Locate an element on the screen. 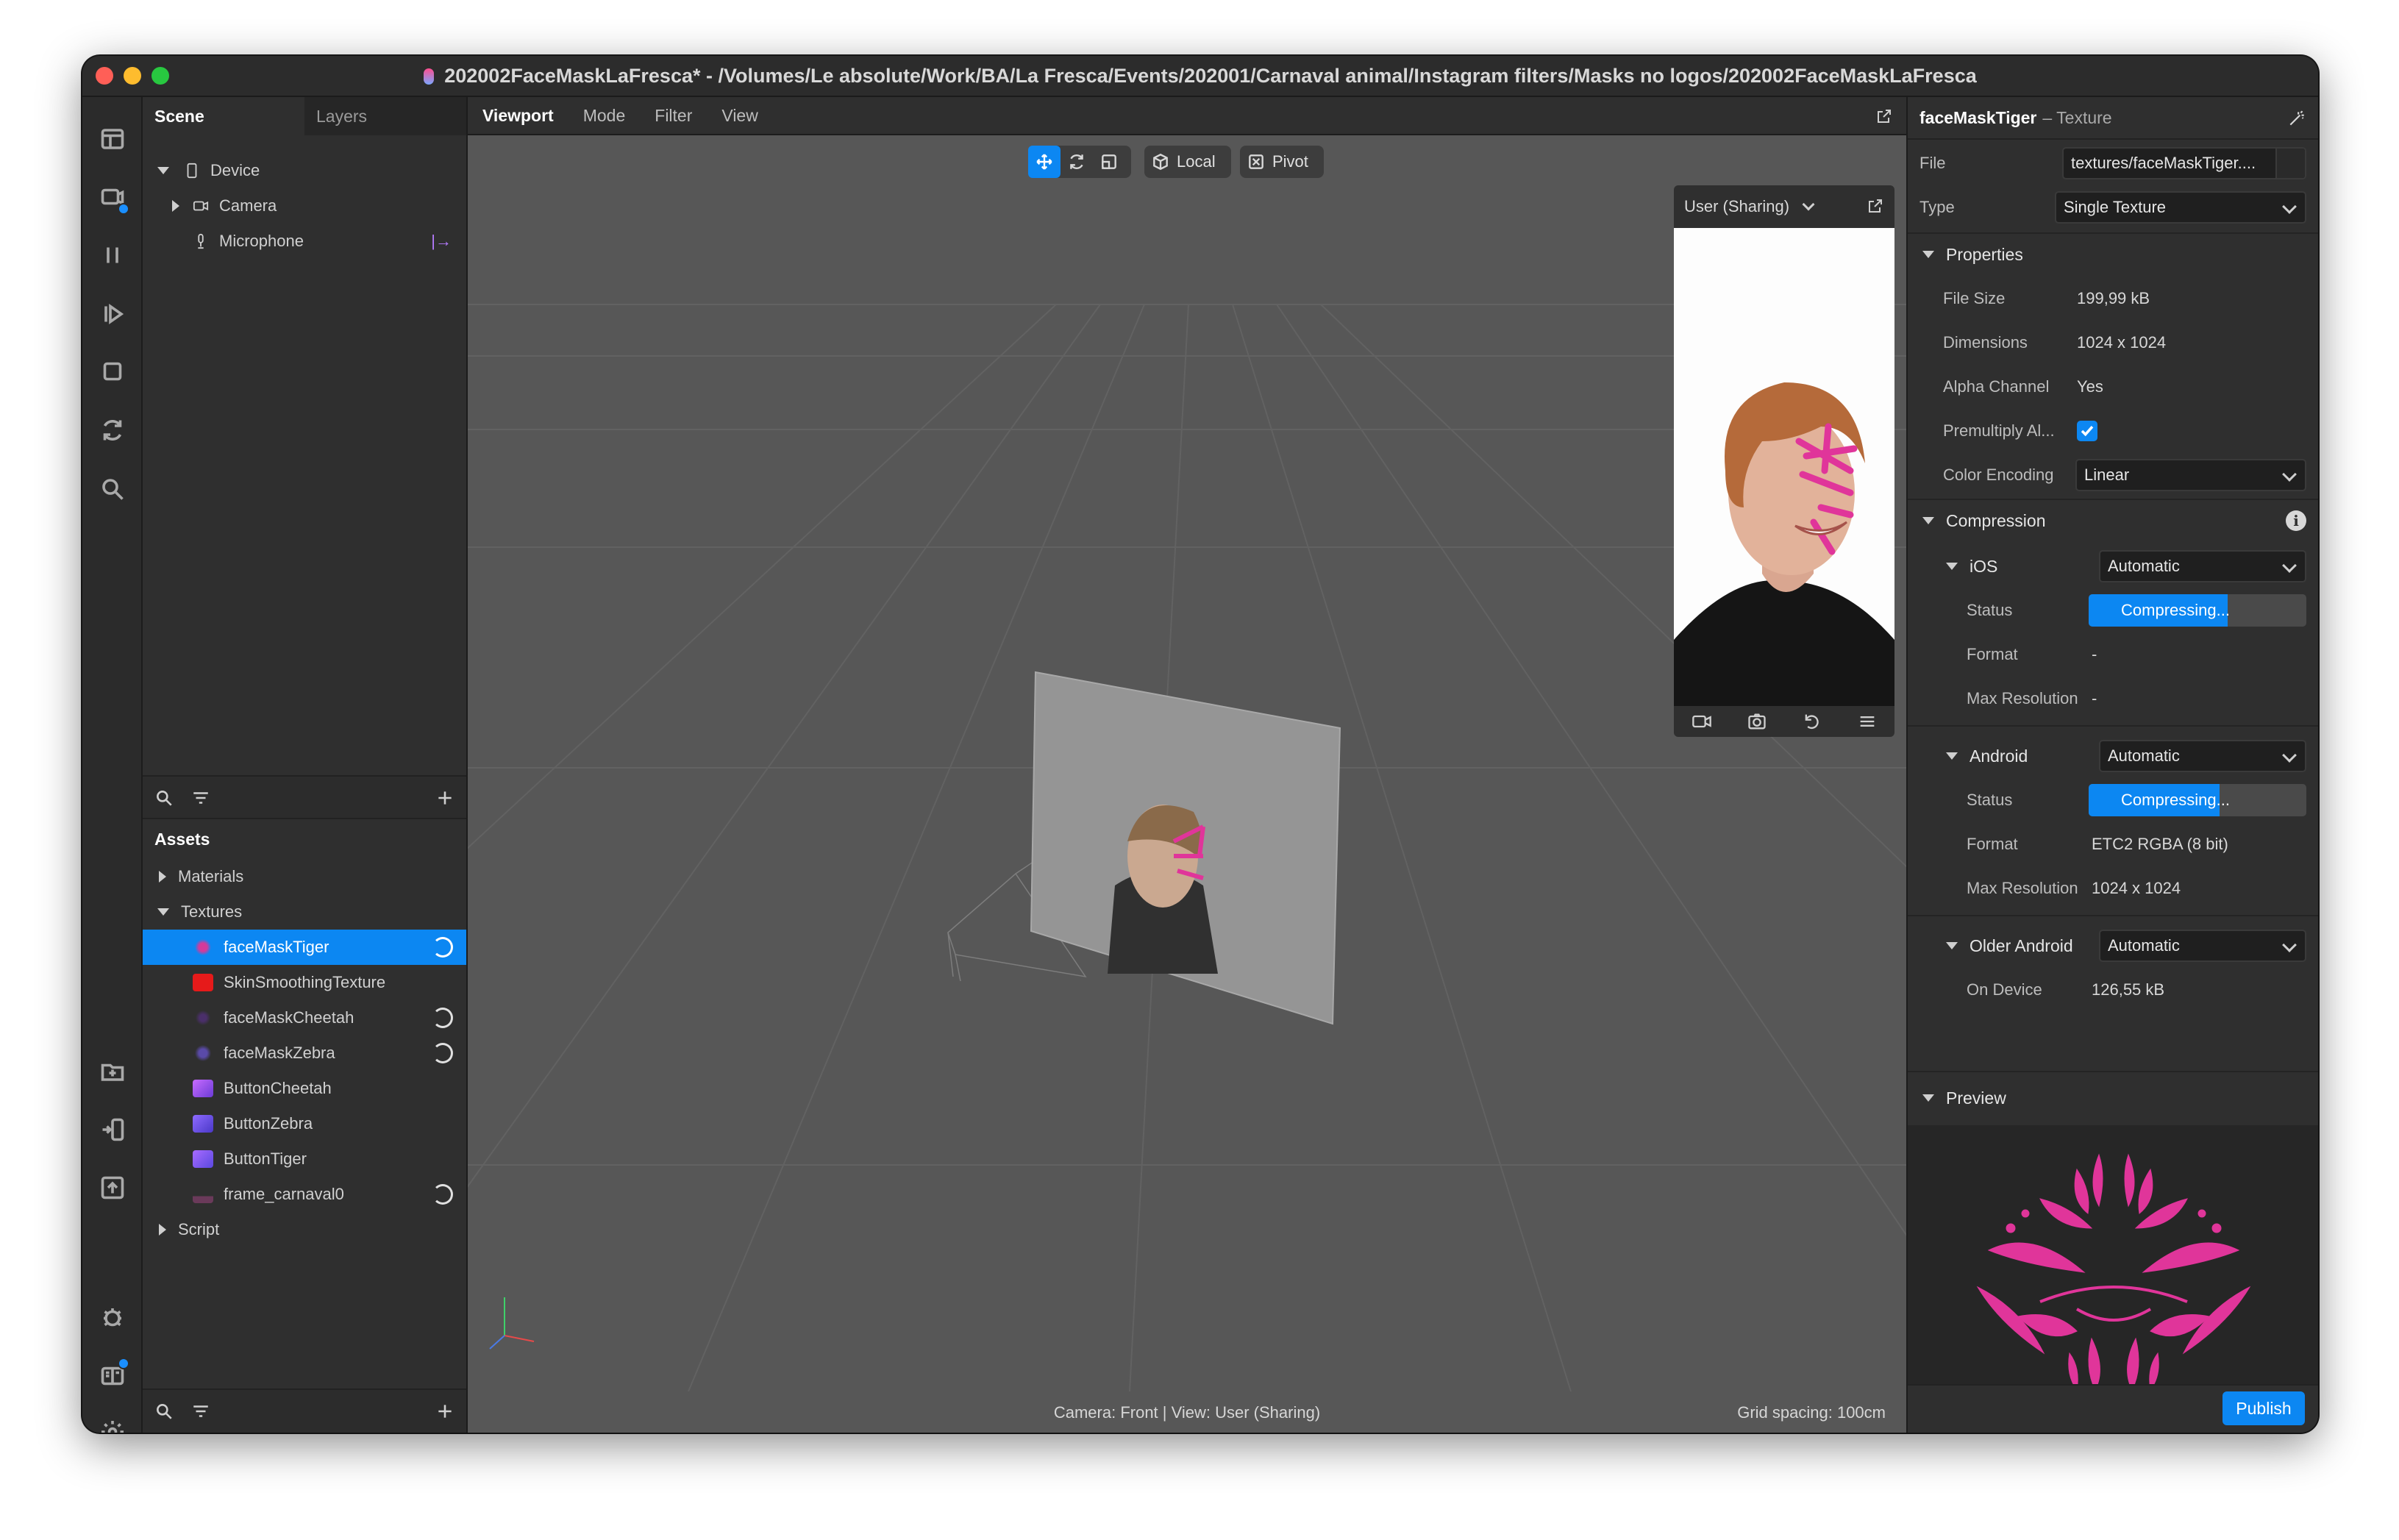 The width and height of the screenshot is (2399, 1540). tab-viewport: Viewport is located at coordinates (518, 116).